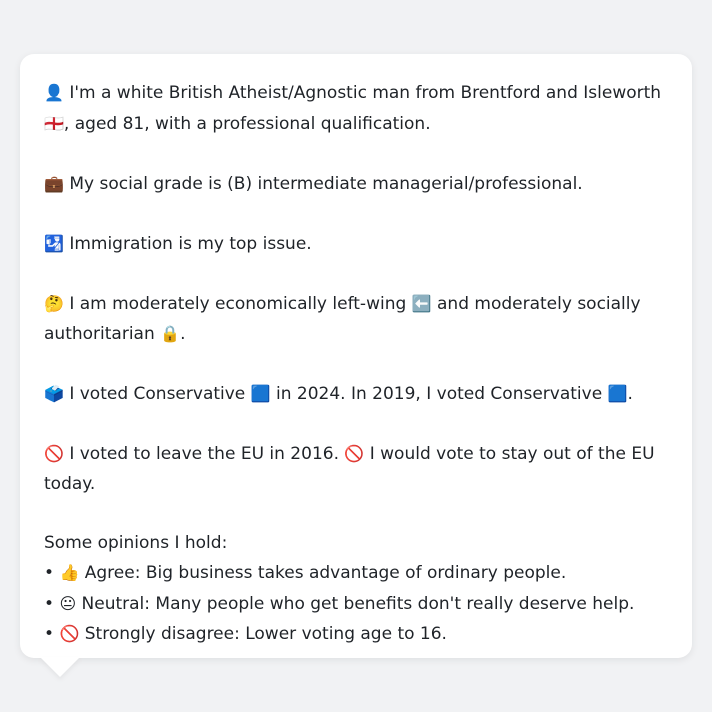  What do you see at coordinates (54, 183) in the screenshot?
I see `briefcase-icon: 💼` at bounding box center [54, 183].